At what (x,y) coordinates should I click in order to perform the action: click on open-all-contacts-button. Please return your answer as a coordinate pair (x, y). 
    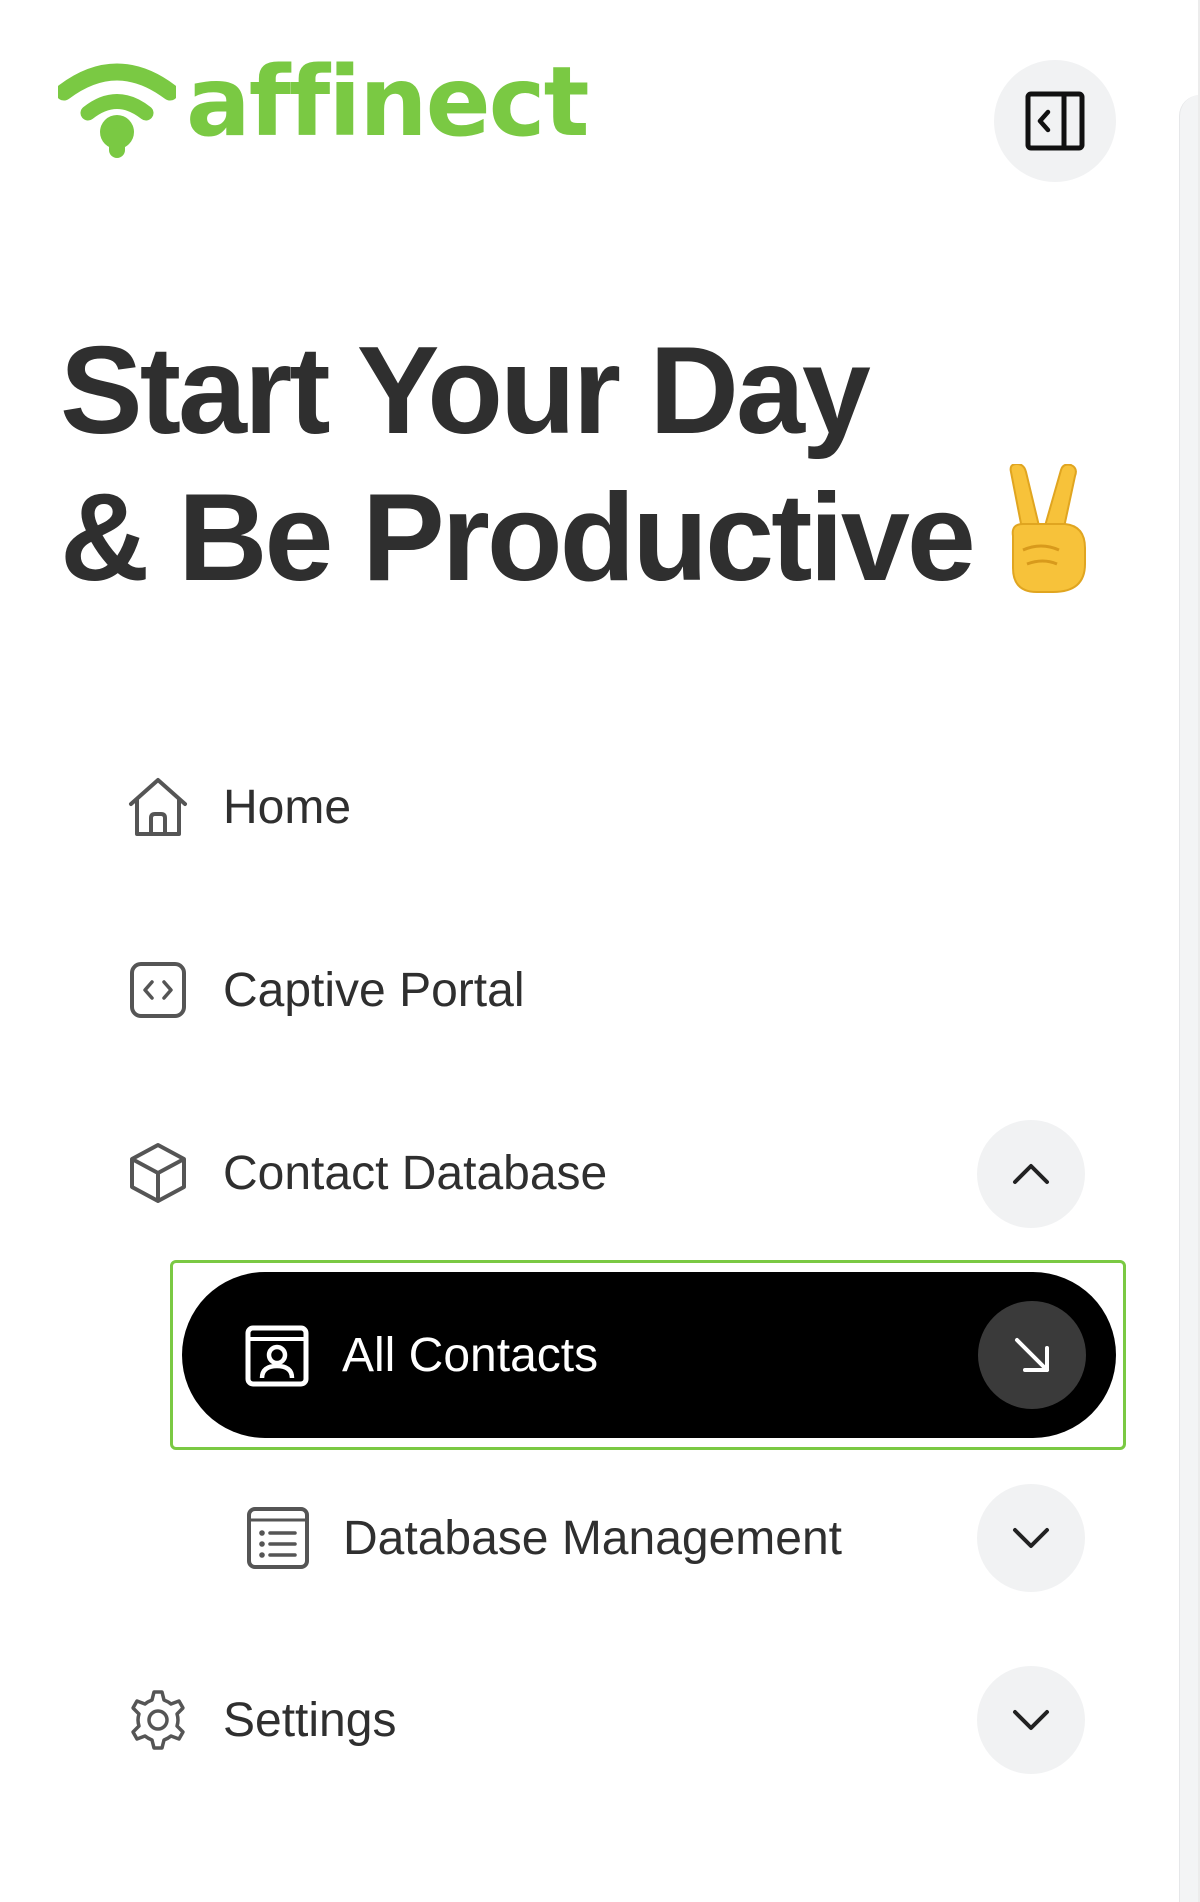
    Looking at the image, I should click on (1032, 1355).